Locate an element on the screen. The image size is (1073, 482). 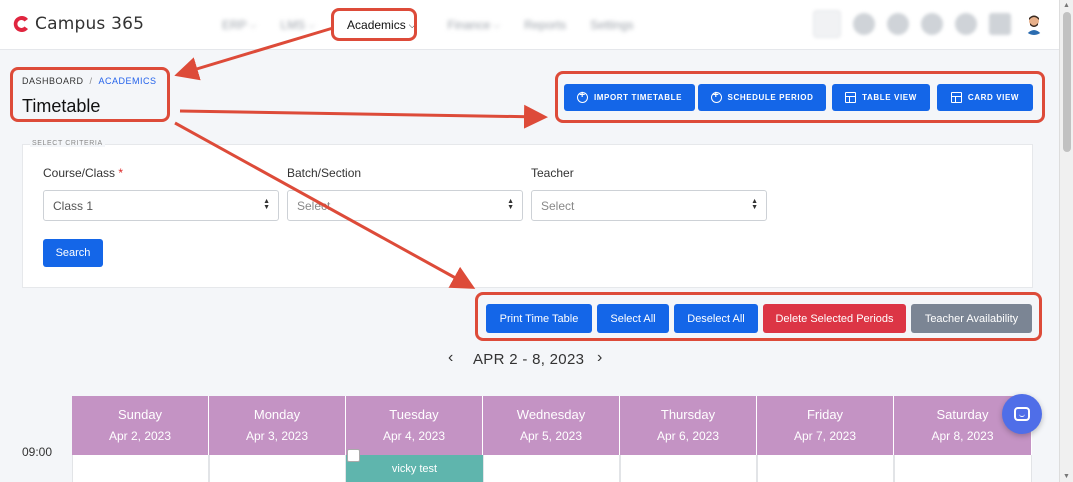
chat-support-button is located at coordinates (1022, 414).